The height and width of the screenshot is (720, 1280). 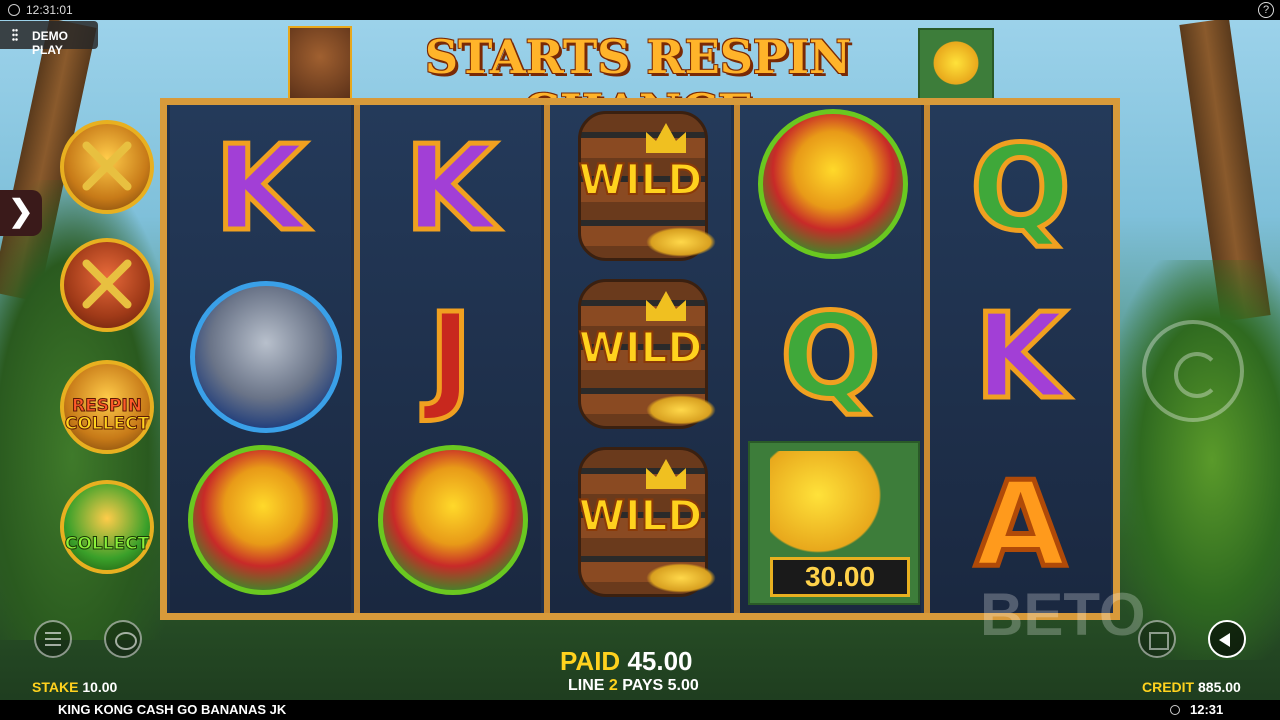 What do you see at coordinates (660, 661) in the screenshot?
I see `paid-amount: 45.00` at bounding box center [660, 661].